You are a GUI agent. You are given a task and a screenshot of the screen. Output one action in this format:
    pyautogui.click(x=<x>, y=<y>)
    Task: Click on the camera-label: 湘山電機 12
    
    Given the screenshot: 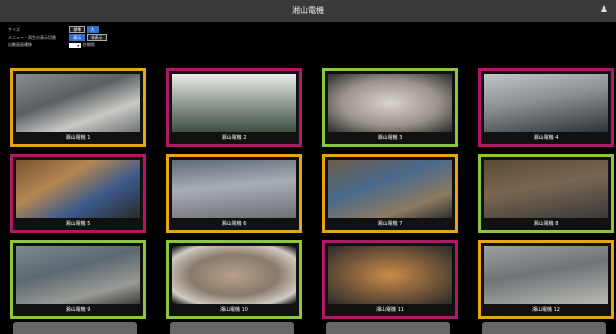 What is the action you would take?
    pyautogui.click(x=546, y=310)
    